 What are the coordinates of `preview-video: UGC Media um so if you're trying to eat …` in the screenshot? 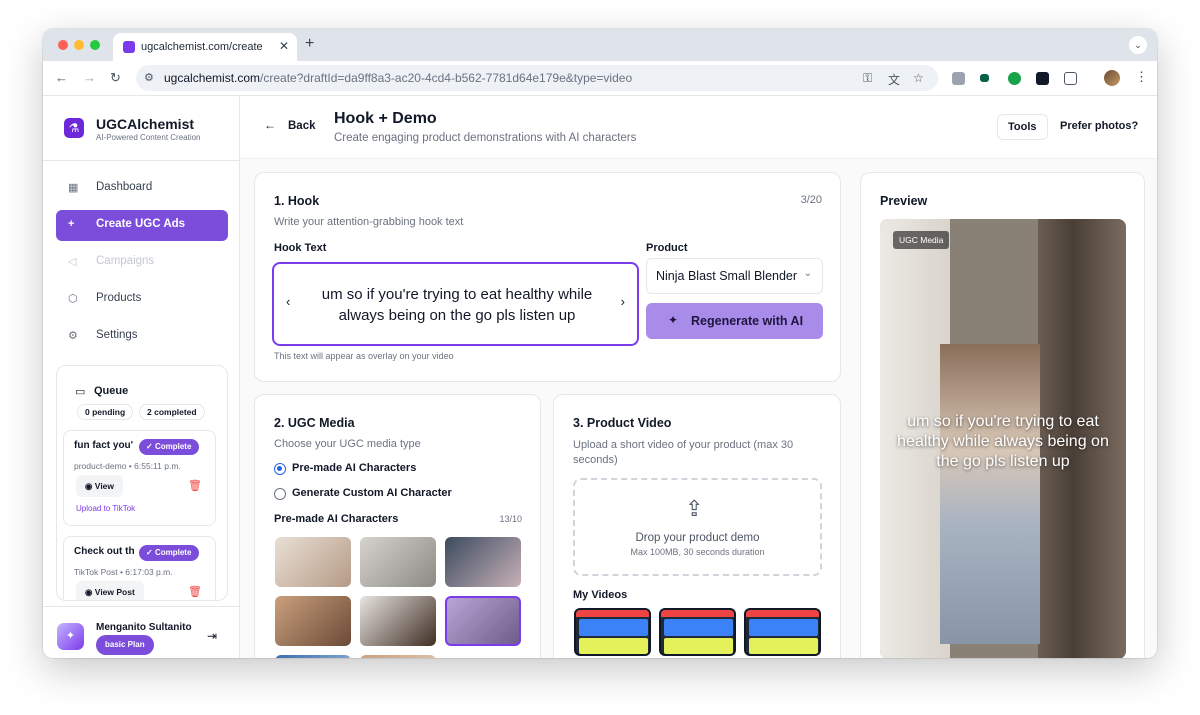 It's located at (1003, 438).